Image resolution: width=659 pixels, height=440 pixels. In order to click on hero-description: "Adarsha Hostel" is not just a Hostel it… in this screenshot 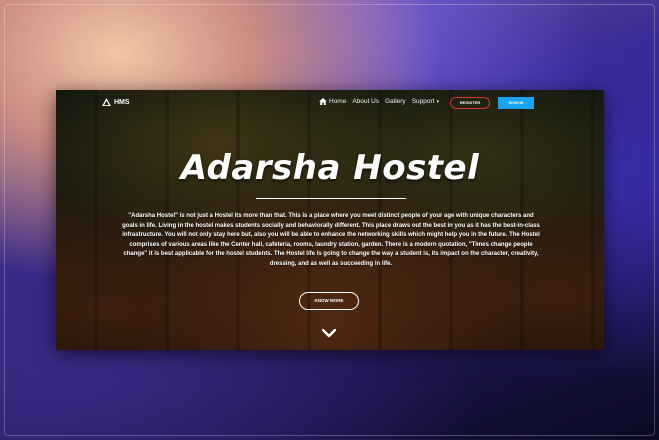, I will do `click(331, 240)`.